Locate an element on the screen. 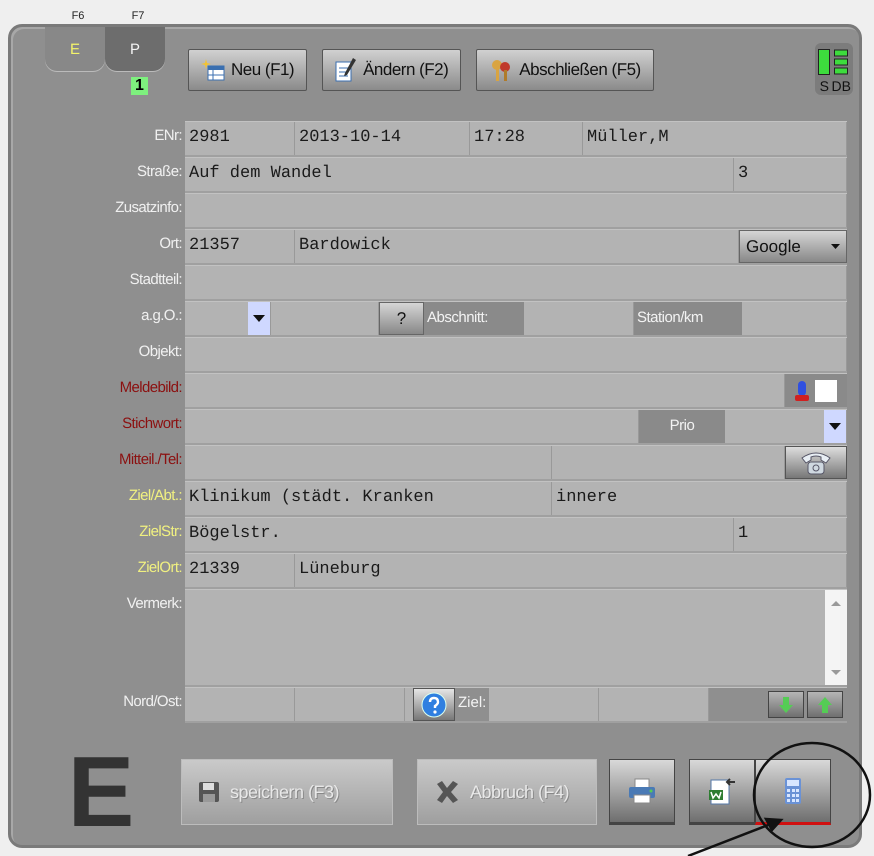  text-field: 17:28 is located at coordinates (526, 138).